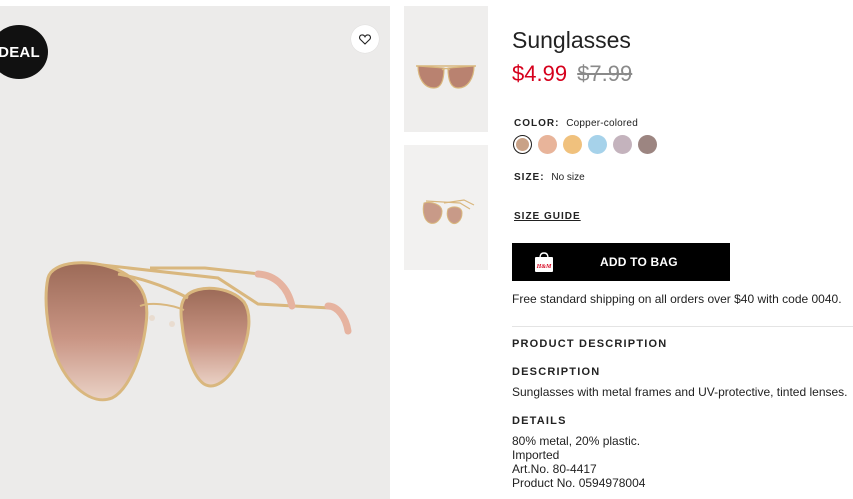 The width and height of the screenshot is (853, 499). I want to click on heart-icon, so click(365, 39).